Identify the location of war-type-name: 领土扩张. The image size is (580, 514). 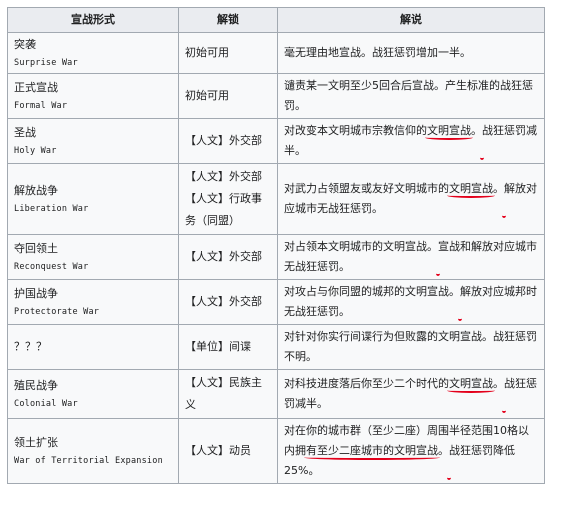
(36, 442).